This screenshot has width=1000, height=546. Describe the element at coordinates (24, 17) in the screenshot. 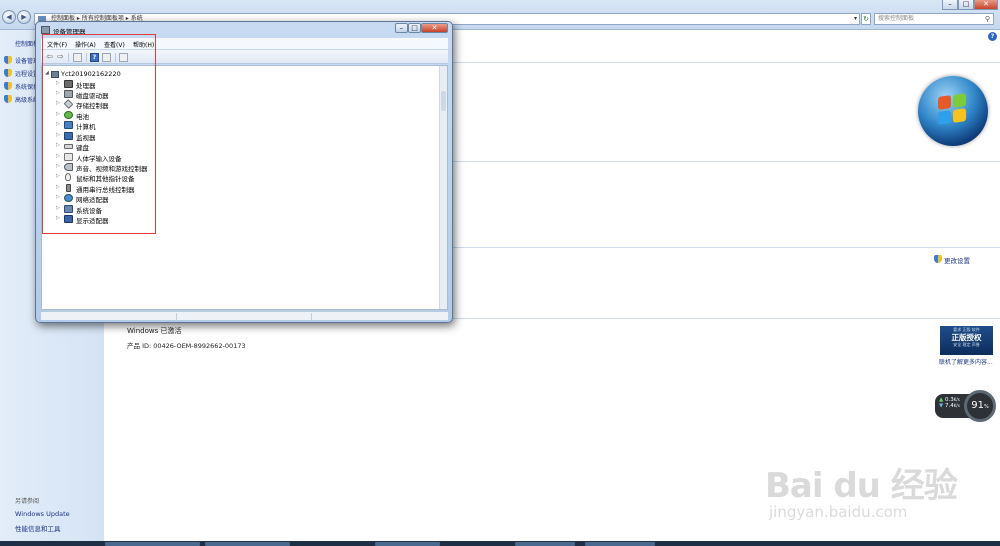

I see `forward-button: ▶` at that location.